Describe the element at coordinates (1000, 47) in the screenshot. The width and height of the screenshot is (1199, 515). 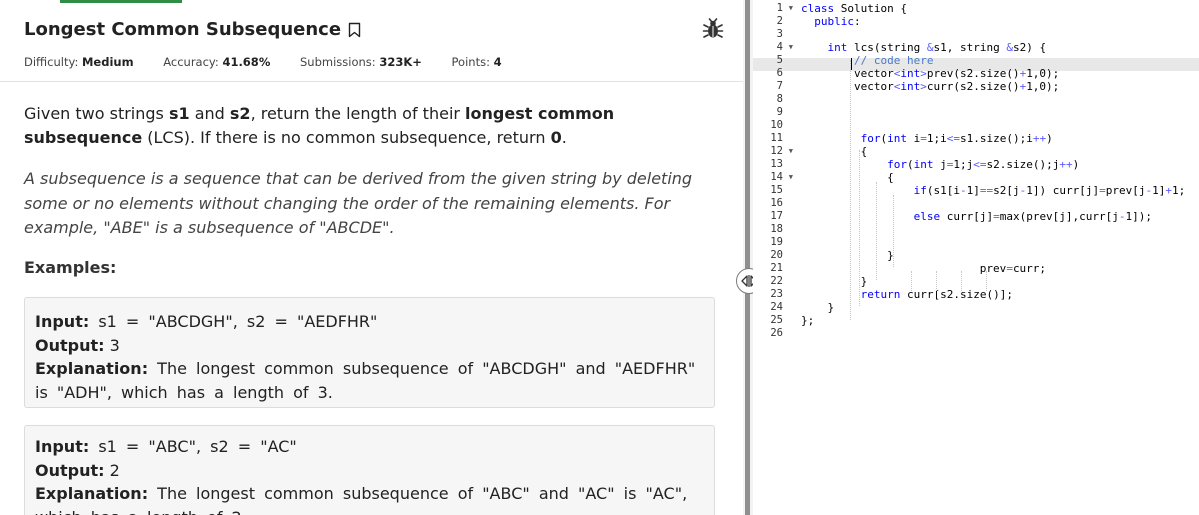
I see `code-line: int lcs(string &s1, string &s2) {` at that location.